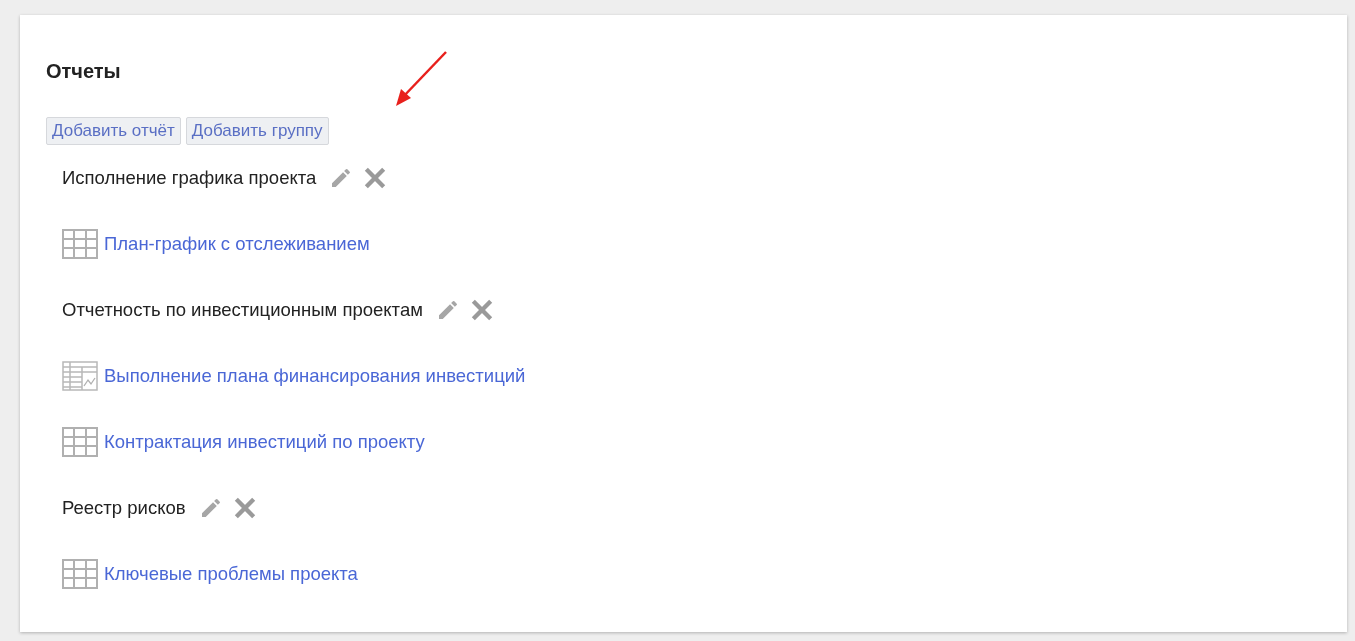  What do you see at coordinates (257, 131) in the screenshot?
I see `add-button: Добавить группу` at bounding box center [257, 131].